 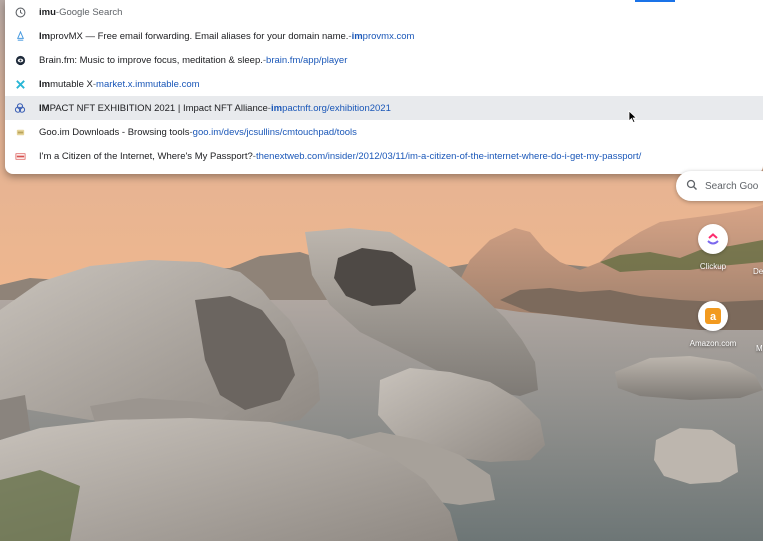 I want to click on gooim-favicon-icon, so click(x=20, y=132).